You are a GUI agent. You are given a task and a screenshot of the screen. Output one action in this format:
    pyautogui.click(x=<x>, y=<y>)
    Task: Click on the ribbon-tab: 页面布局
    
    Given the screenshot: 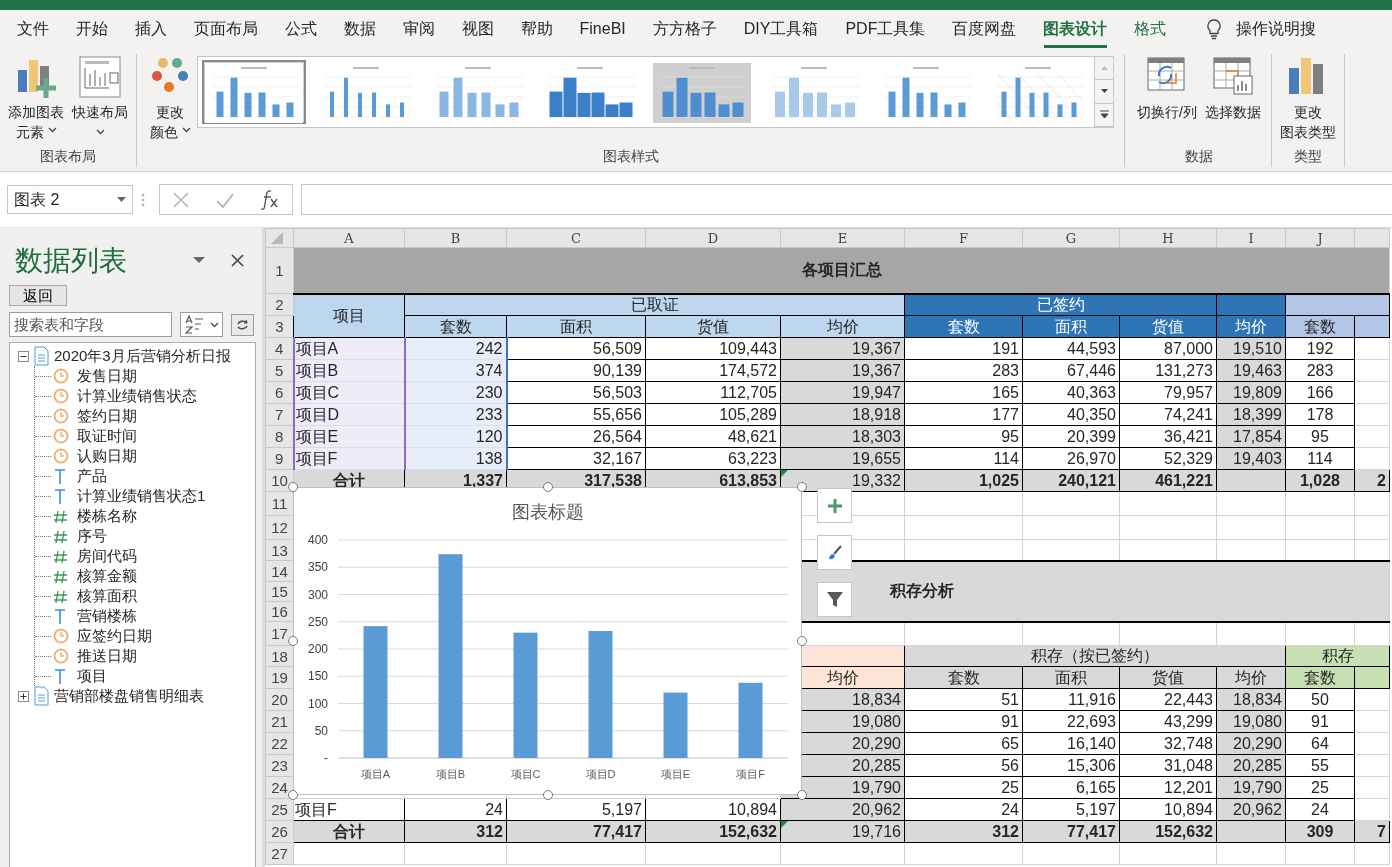 What is the action you would take?
    pyautogui.click(x=225, y=29)
    